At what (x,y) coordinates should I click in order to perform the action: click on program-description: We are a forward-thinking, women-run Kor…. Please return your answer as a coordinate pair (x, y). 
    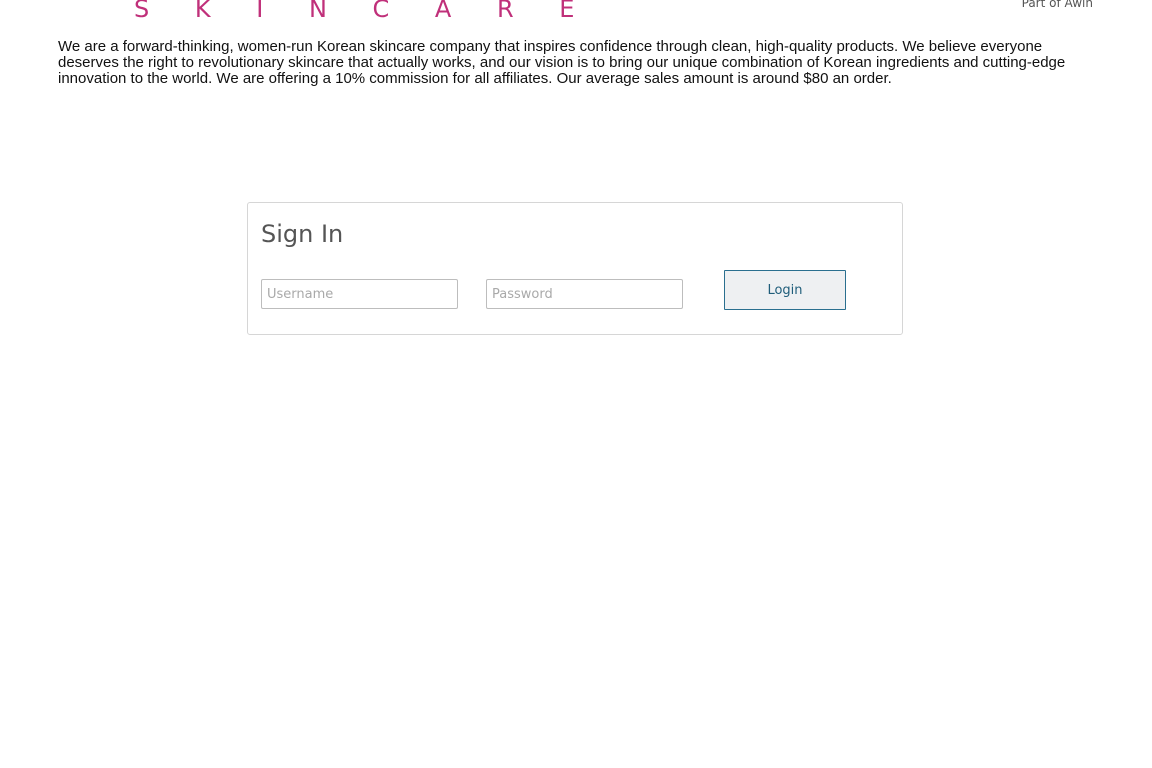
    Looking at the image, I should click on (562, 62).